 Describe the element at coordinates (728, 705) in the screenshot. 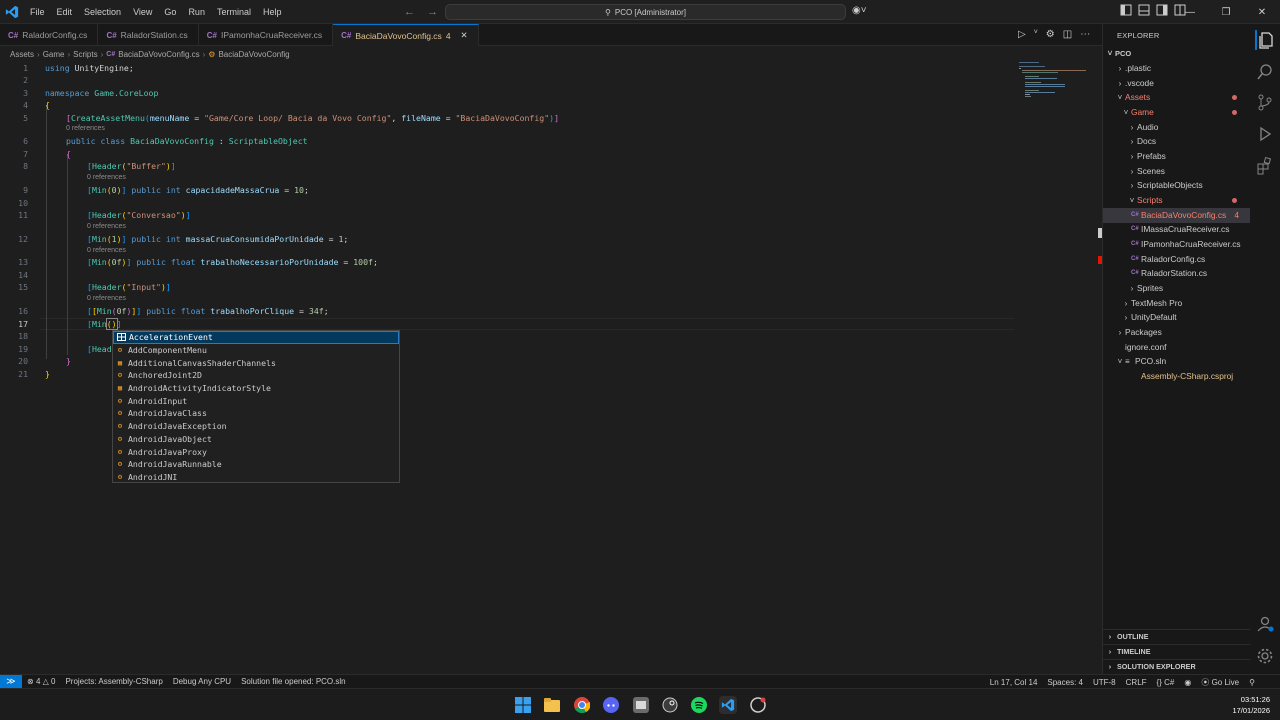

I see `vscode-taskbar-icon` at that location.